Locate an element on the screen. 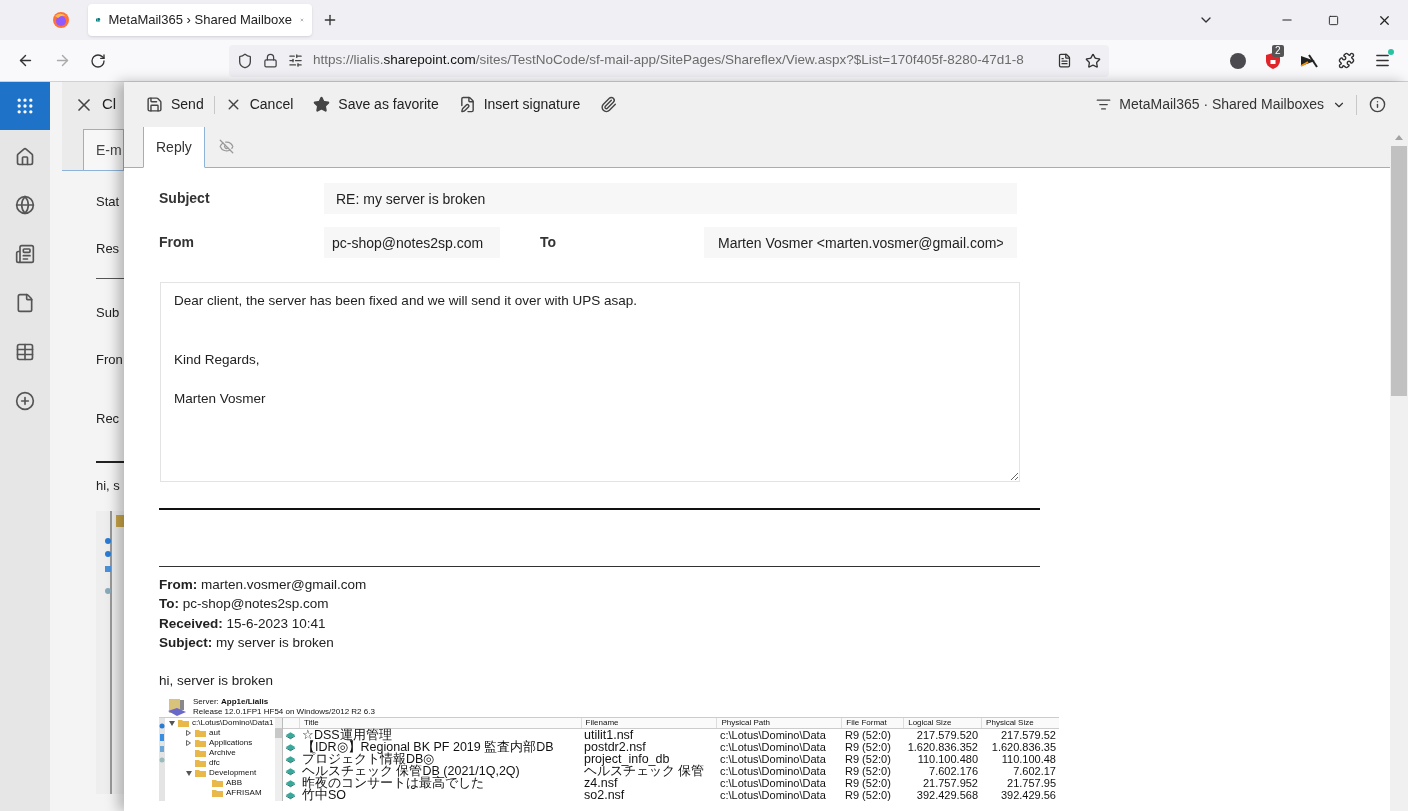 Image resolution: width=1408 pixels, height=811 pixels. site-switcher: MetaMail365 · Shared Mailboxes is located at coordinates (1232, 104).